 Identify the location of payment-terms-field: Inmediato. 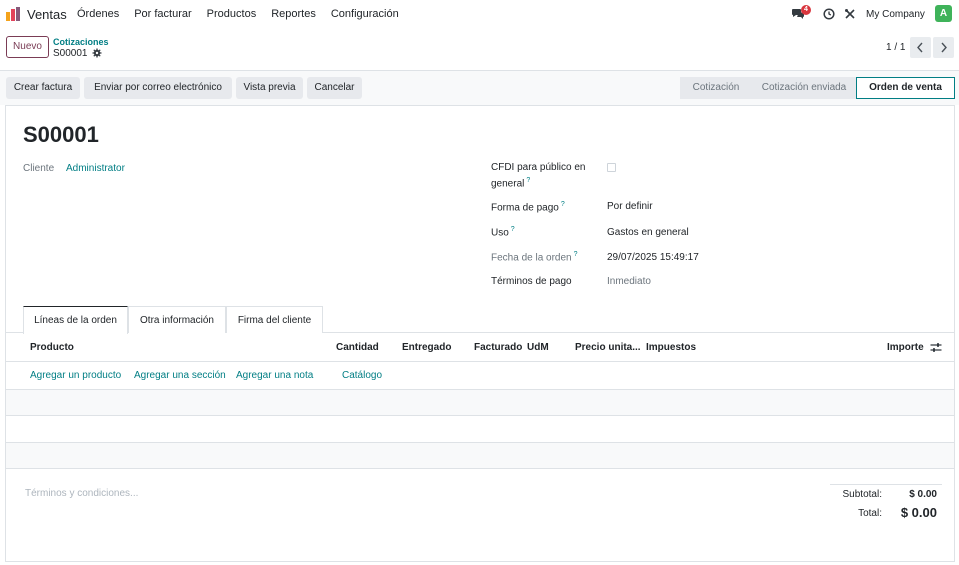
(629, 281).